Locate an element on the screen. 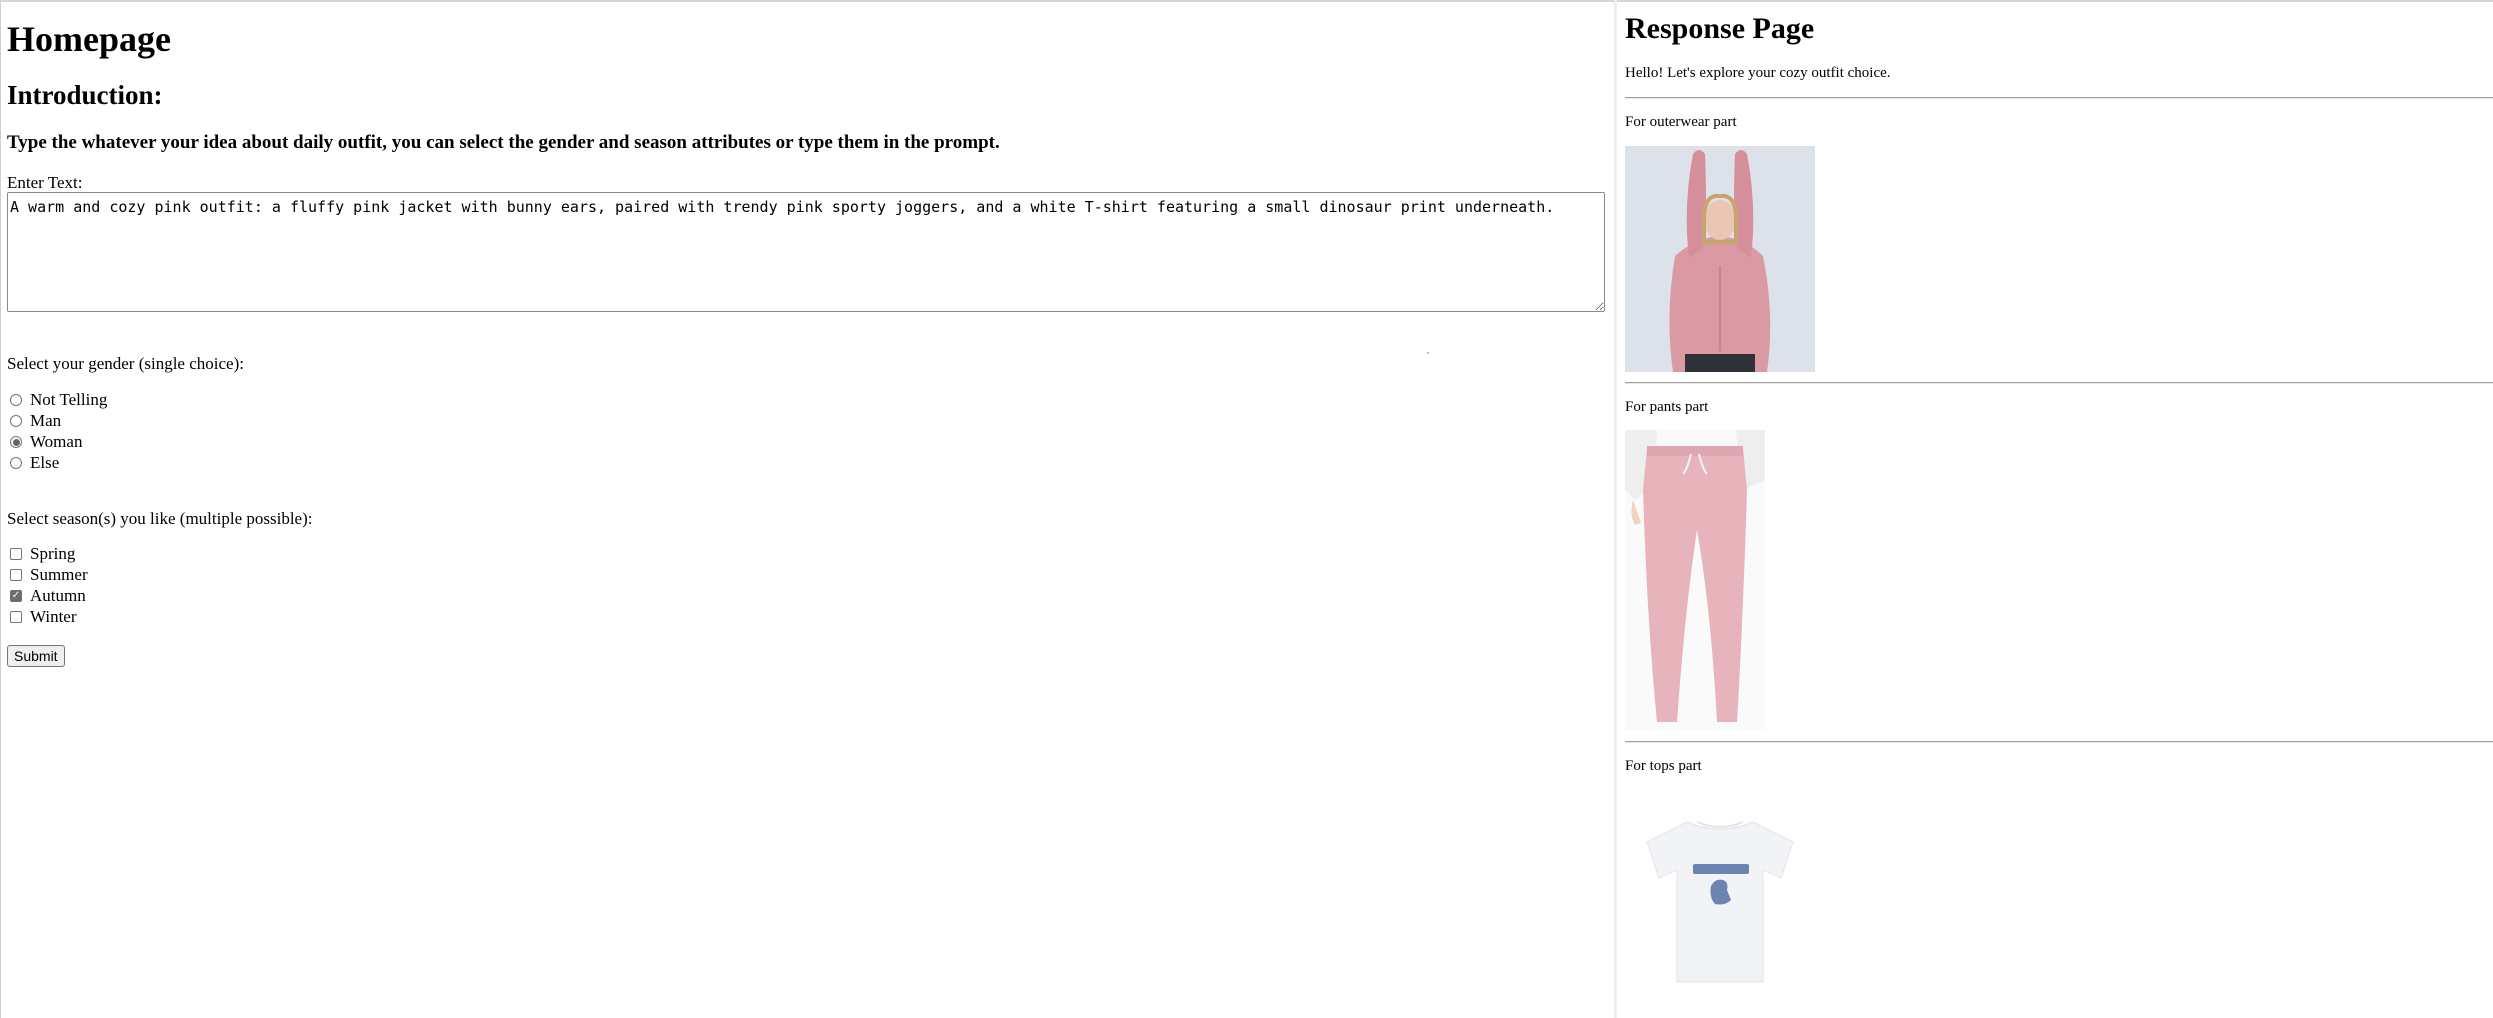  radio-else is located at coordinates (16, 463).